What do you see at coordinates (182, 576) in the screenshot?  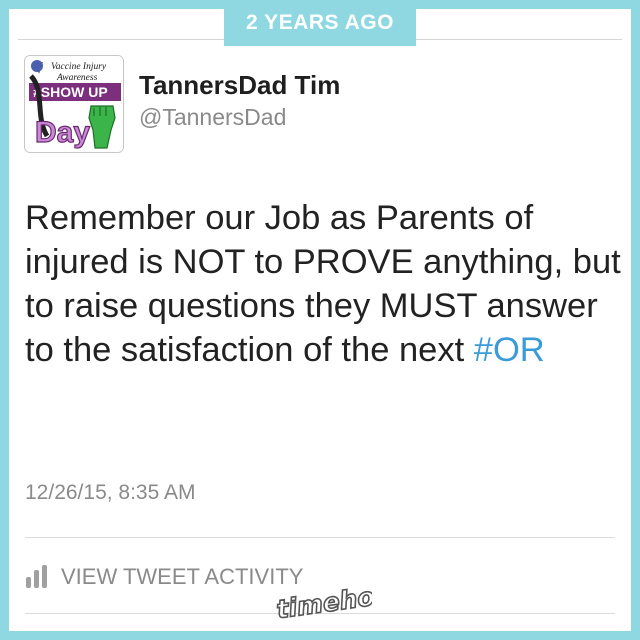 I see `view-tweet-activity-label: VIEW TWEET ACTIVITY` at bounding box center [182, 576].